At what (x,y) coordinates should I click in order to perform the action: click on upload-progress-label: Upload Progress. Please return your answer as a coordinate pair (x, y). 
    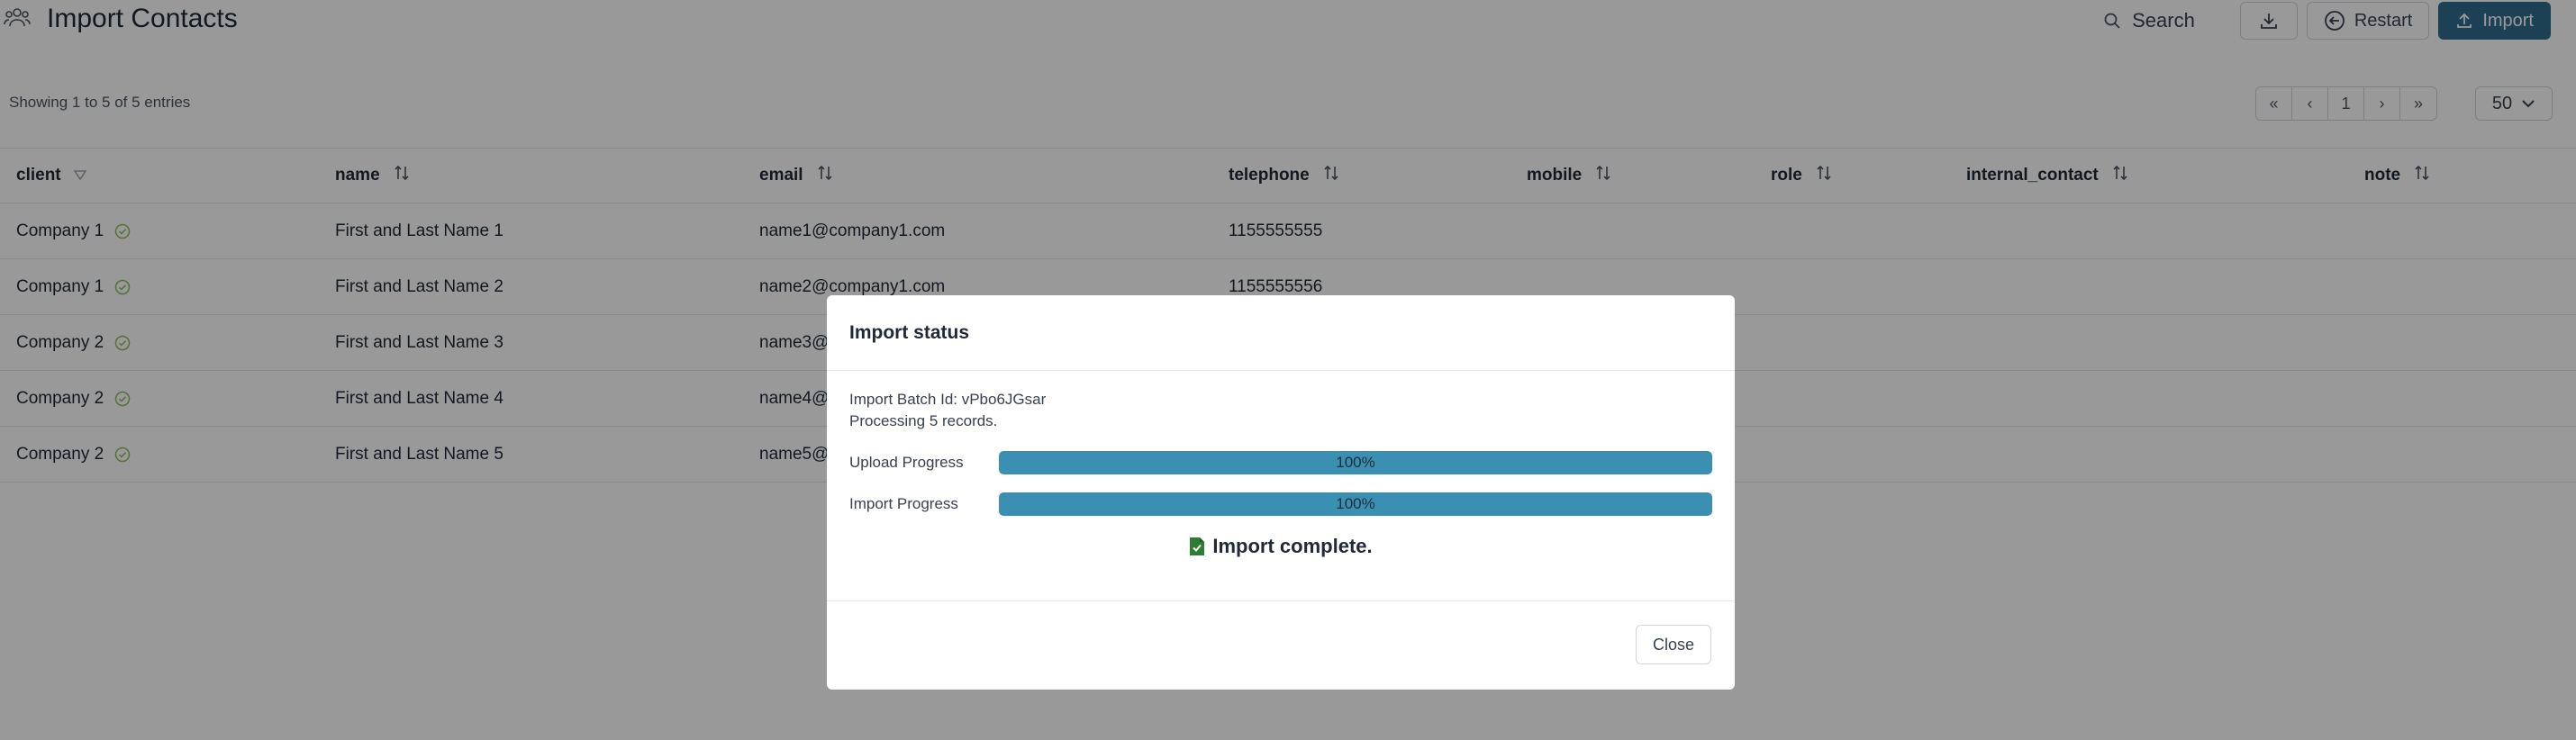
    Looking at the image, I should click on (906, 462).